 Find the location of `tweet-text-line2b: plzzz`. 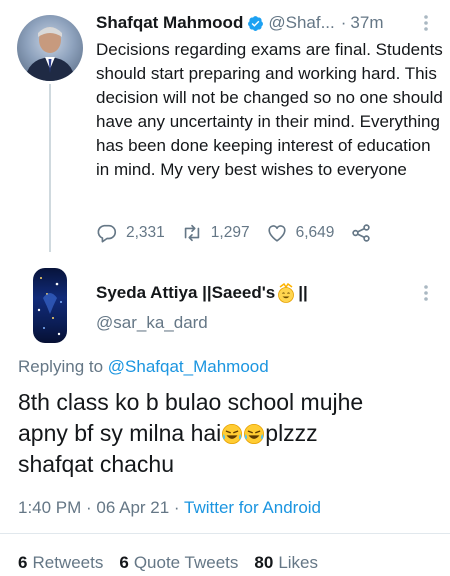

tweet-text-line2b: plzzz is located at coordinates (291, 433).